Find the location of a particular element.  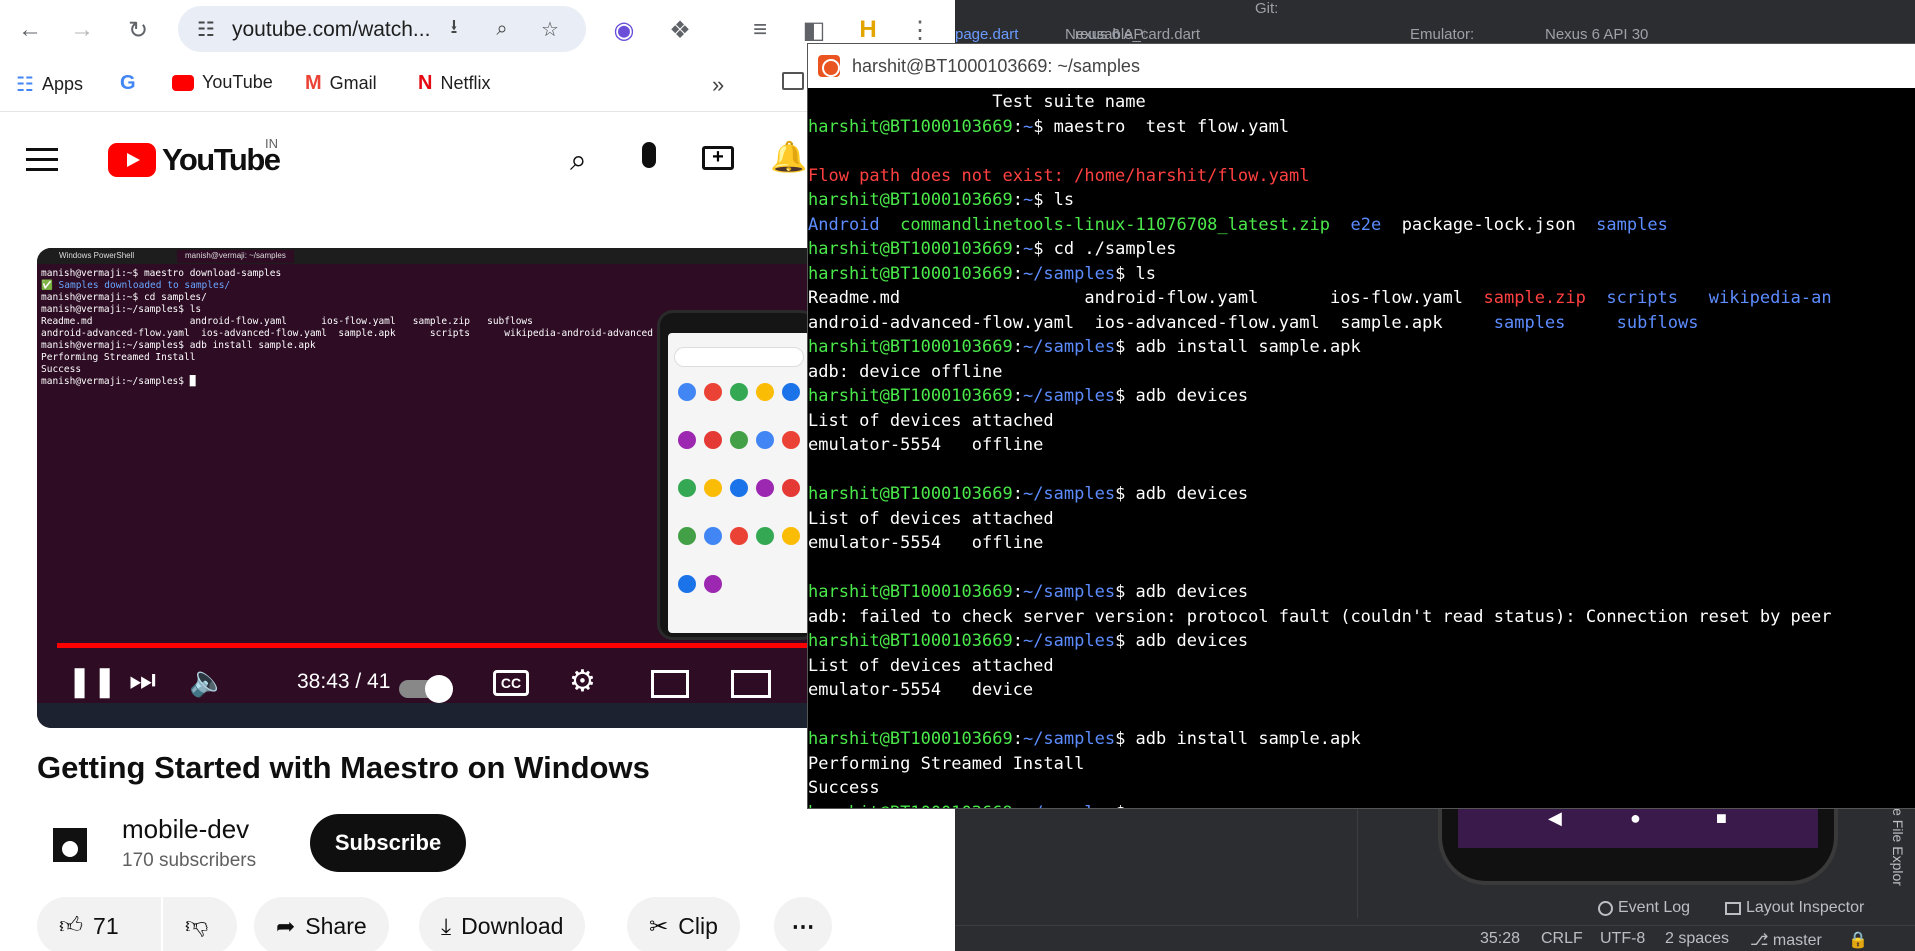

theater-mode-icon is located at coordinates (751, 684).